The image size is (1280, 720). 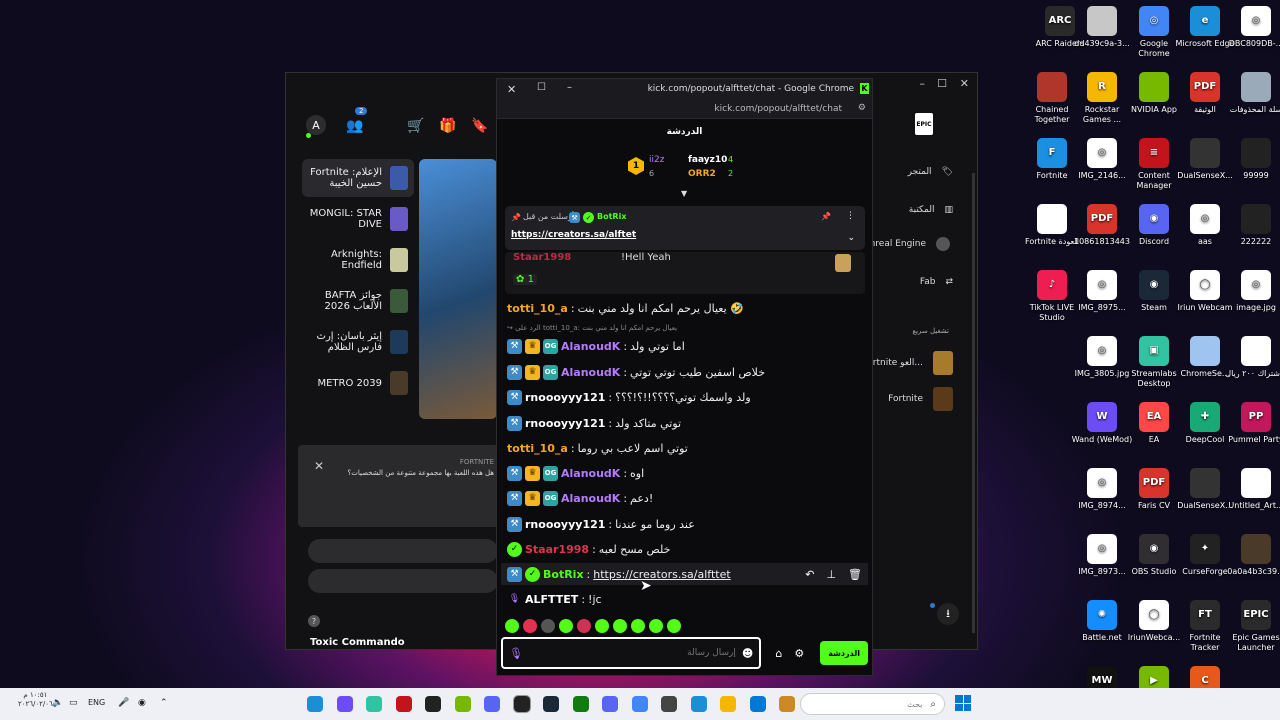 I want to click on send-button: الدردشة, so click(x=844, y=653).